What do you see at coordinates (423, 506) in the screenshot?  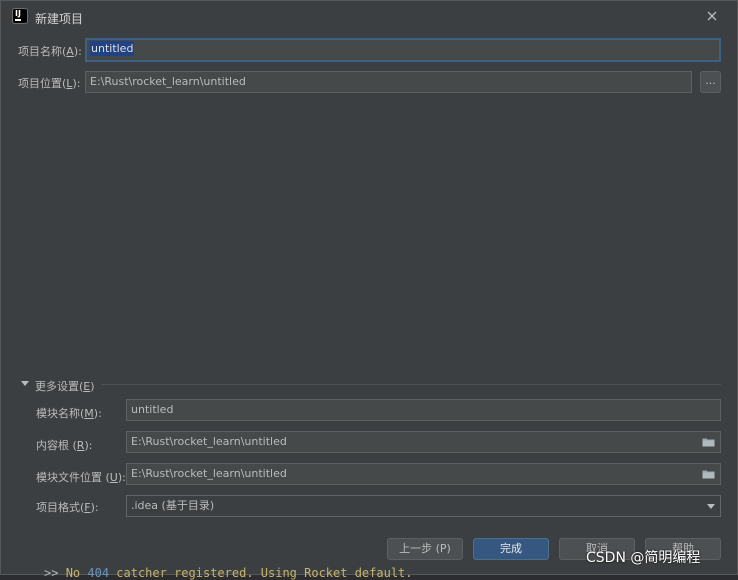 I see `project-format-select: .idea (基于目录)` at bounding box center [423, 506].